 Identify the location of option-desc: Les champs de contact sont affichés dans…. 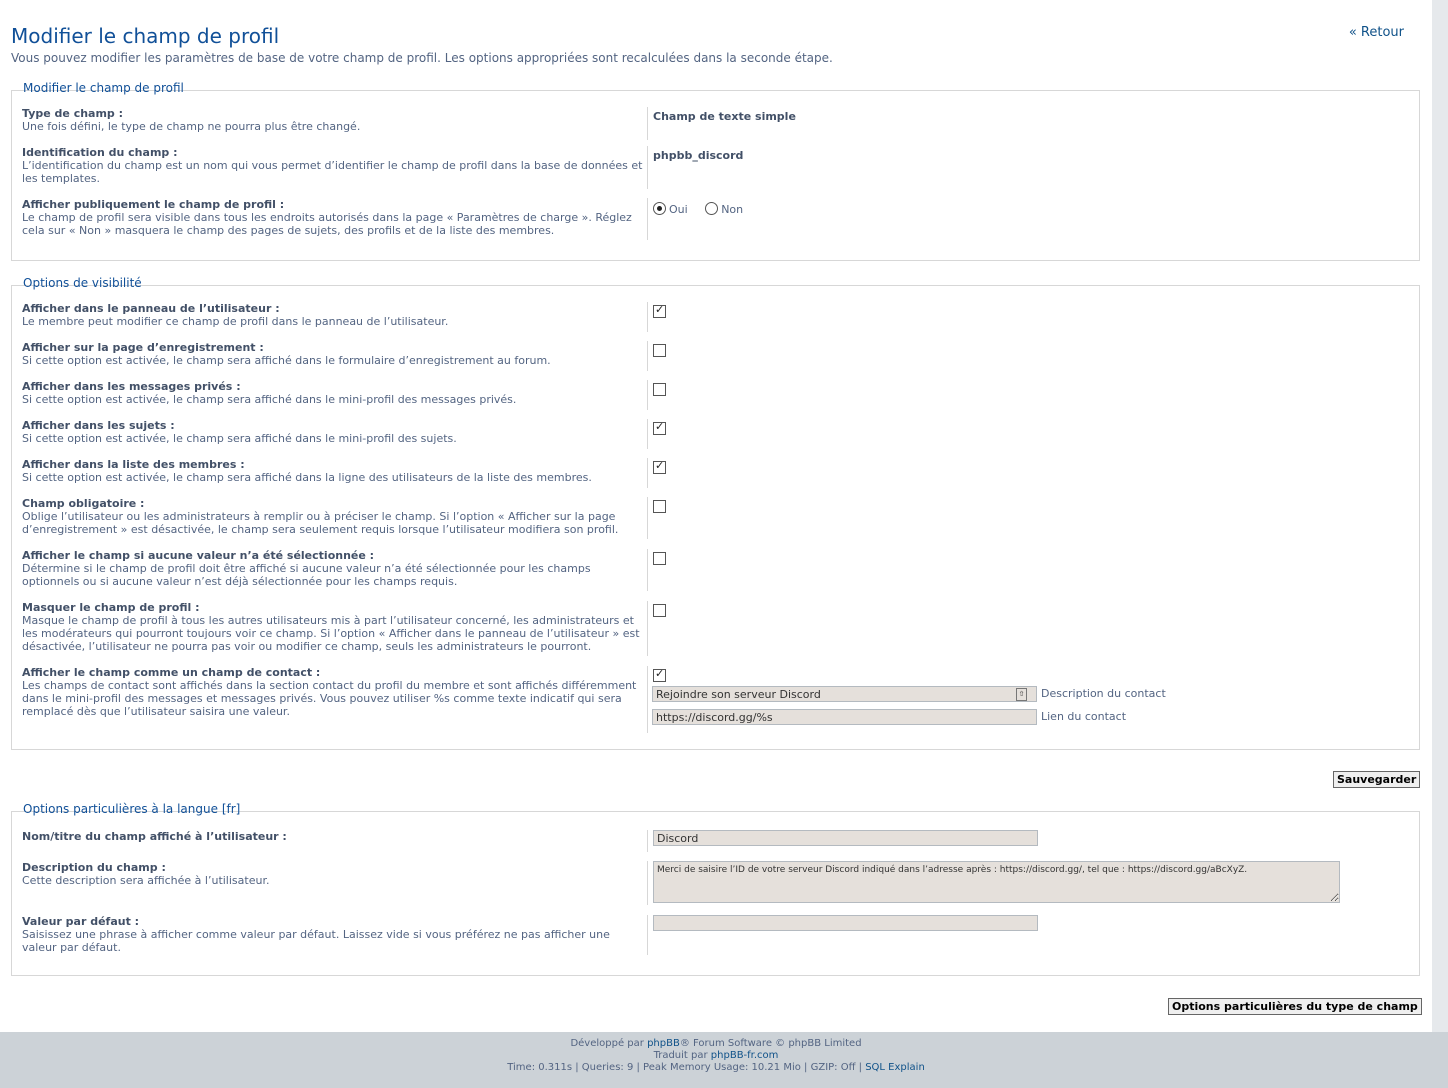
(329, 698).